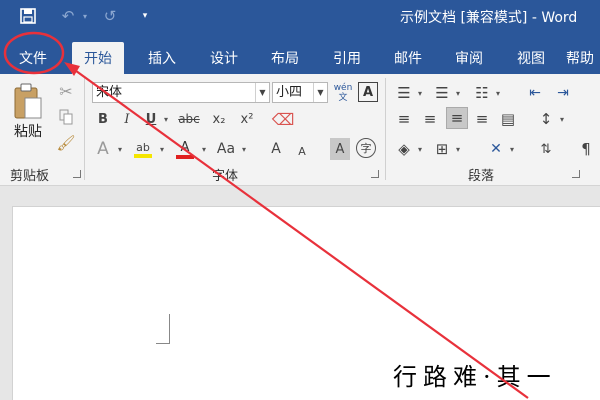  Describe the element at coordinates (343, 93) in the screenshot. I see `phonetic-guide-button: wén 文` at that location.